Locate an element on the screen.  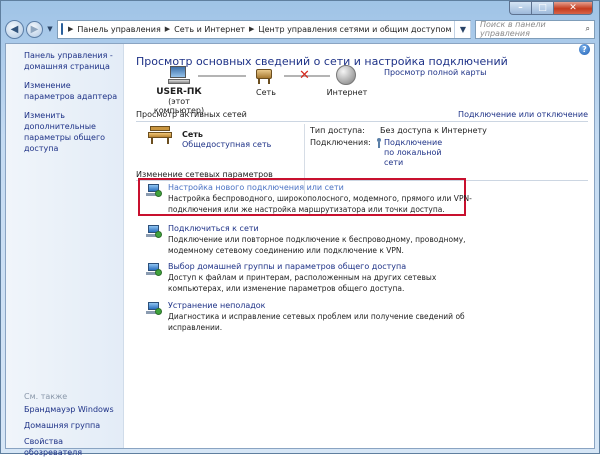
caption-buttons: – □ ✕ is located at coordinates (551, 8).